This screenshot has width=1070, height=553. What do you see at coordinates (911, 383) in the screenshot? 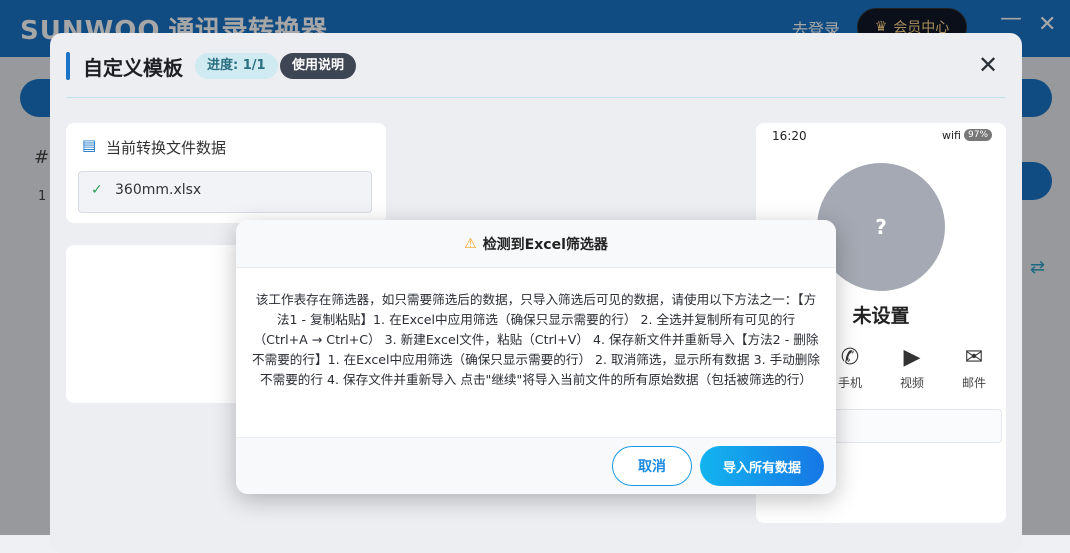
I see `action-video-label: 视频` at bounding box center [911, 383].